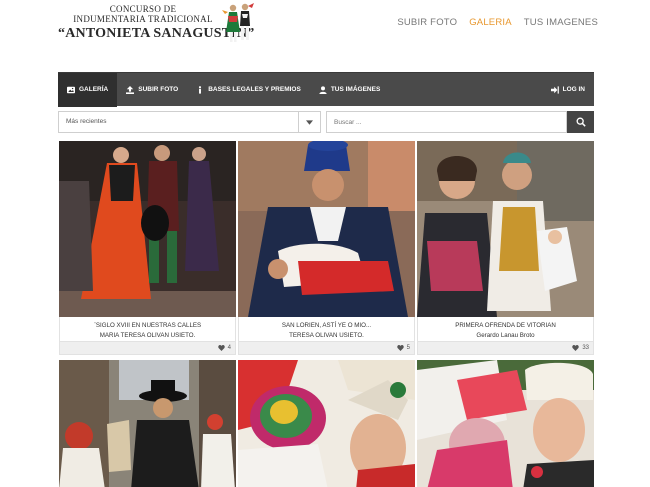 Image resolution: width=650 pixels, height=487 pixels. I want to click on sort-select-value: Más recientes, so click(86, 121).